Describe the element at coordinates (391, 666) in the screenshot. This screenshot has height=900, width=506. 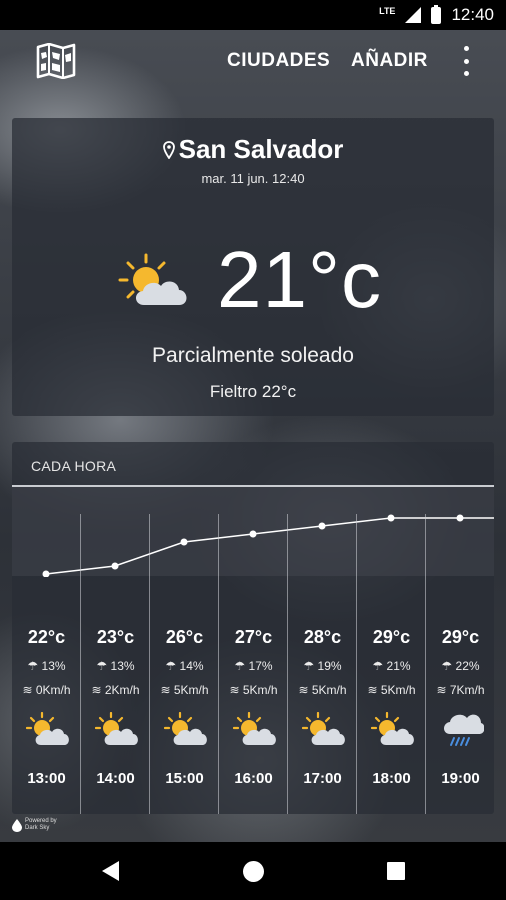
I see `hour-rain-chance: ☂ 21%` at that location.